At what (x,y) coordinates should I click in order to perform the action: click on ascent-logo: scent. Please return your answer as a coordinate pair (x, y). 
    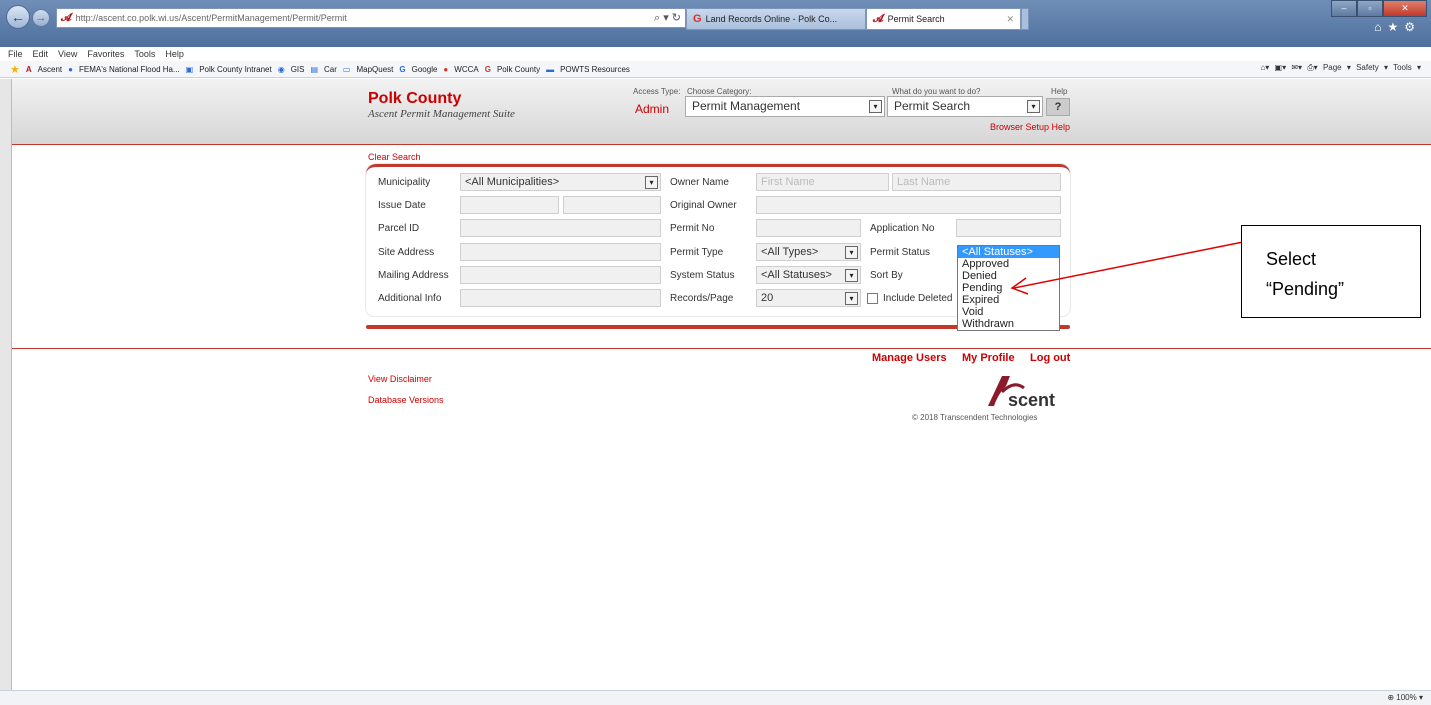
    Looking at the image, I should click on (1021, 393).